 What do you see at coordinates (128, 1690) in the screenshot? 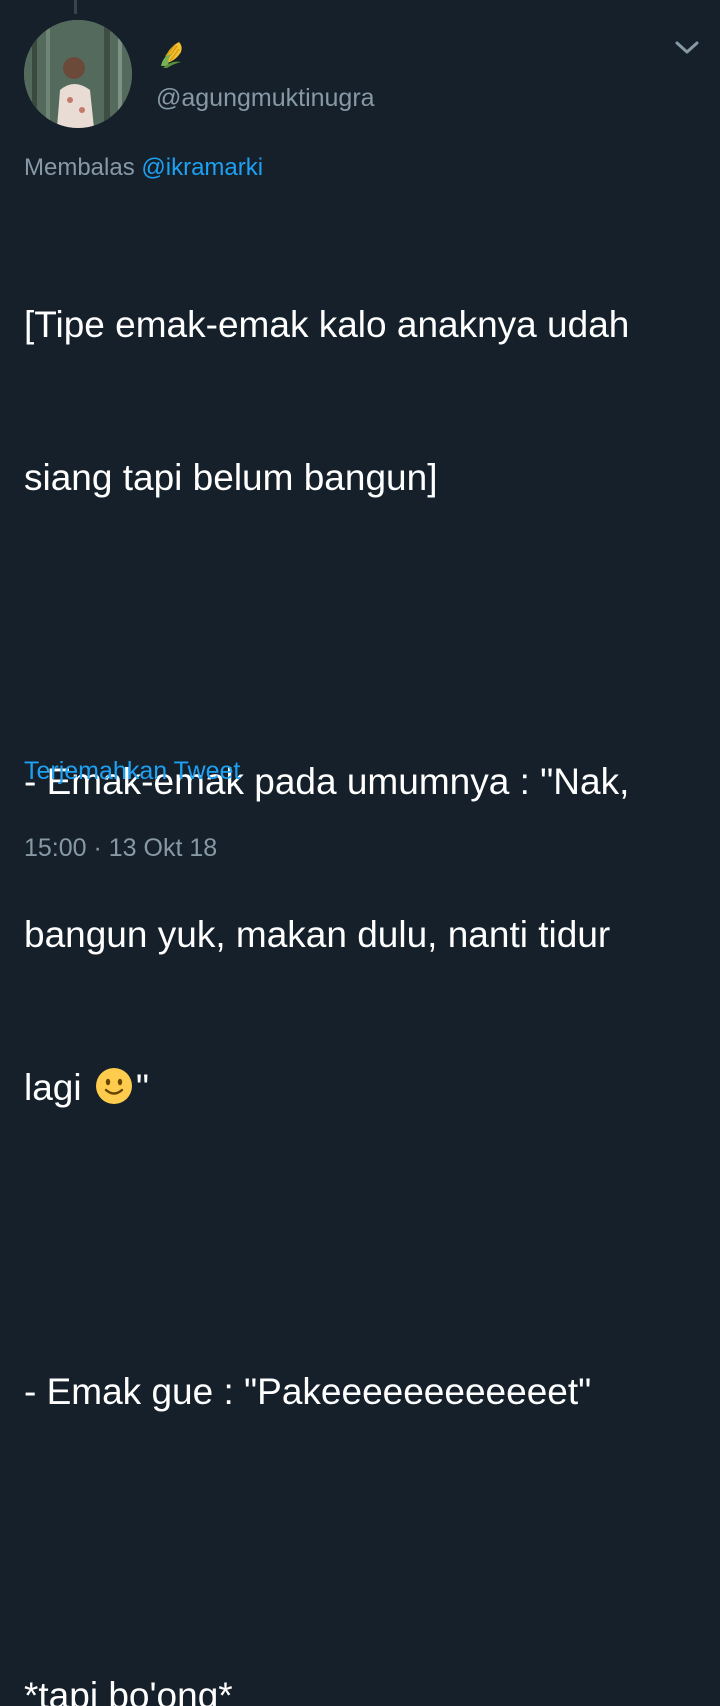
I see `tweet-line: *tapi bo'ong*` at bounding box center [128, 1690].